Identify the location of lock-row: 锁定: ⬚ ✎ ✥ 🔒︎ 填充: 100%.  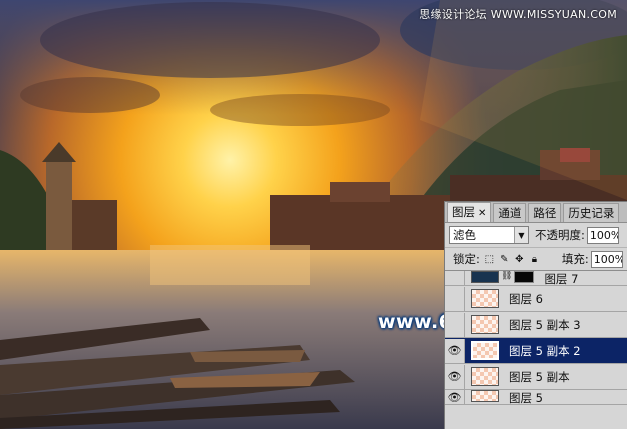
(536, 259).